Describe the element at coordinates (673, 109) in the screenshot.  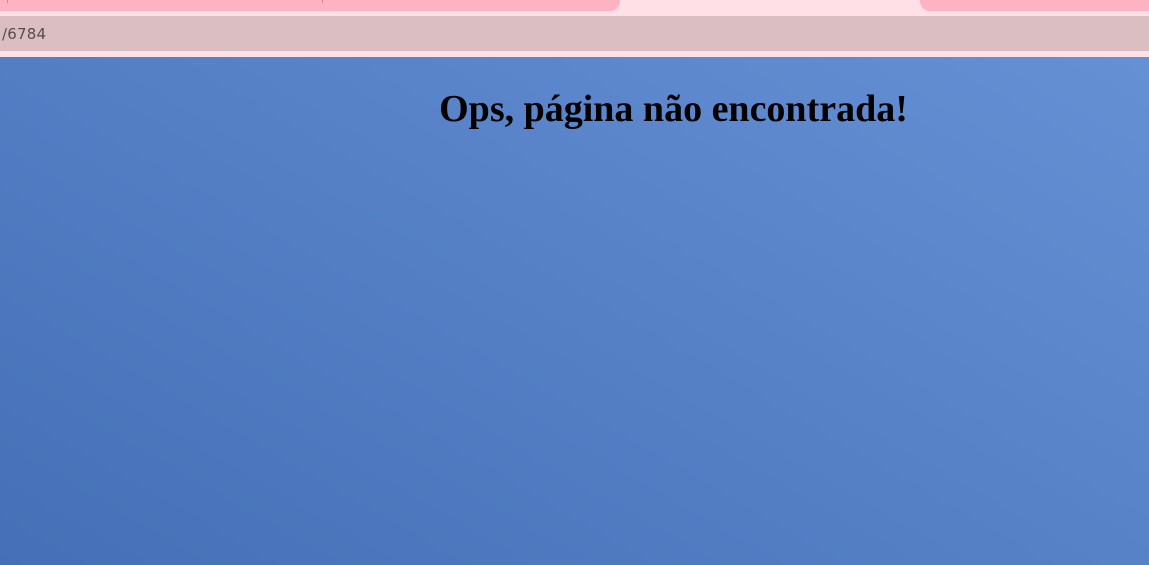
I see `page-title: Ops, página não encontrada!` at that location.